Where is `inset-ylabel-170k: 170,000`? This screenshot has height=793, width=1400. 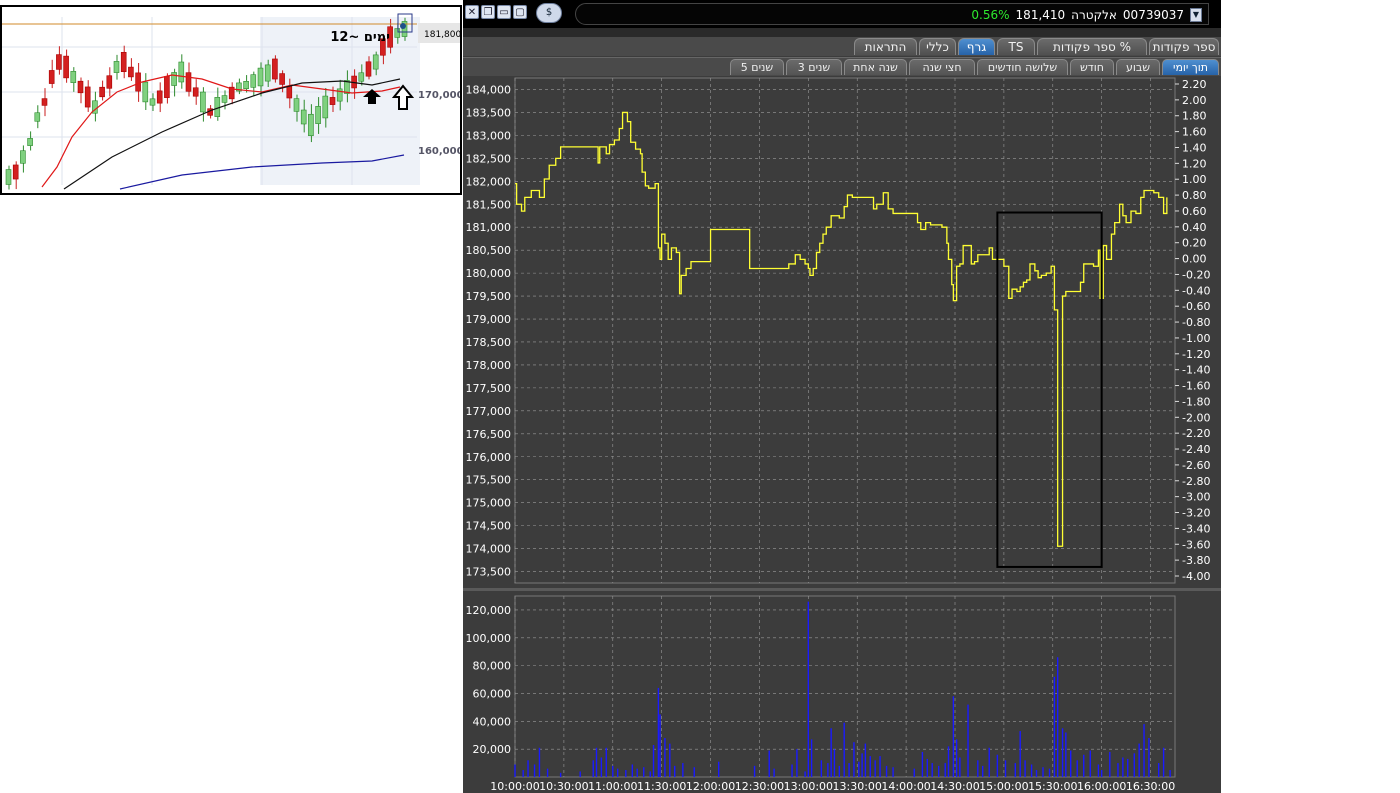
inset-ylabel-170k: 170,000 is located at coordinates (439, 95).